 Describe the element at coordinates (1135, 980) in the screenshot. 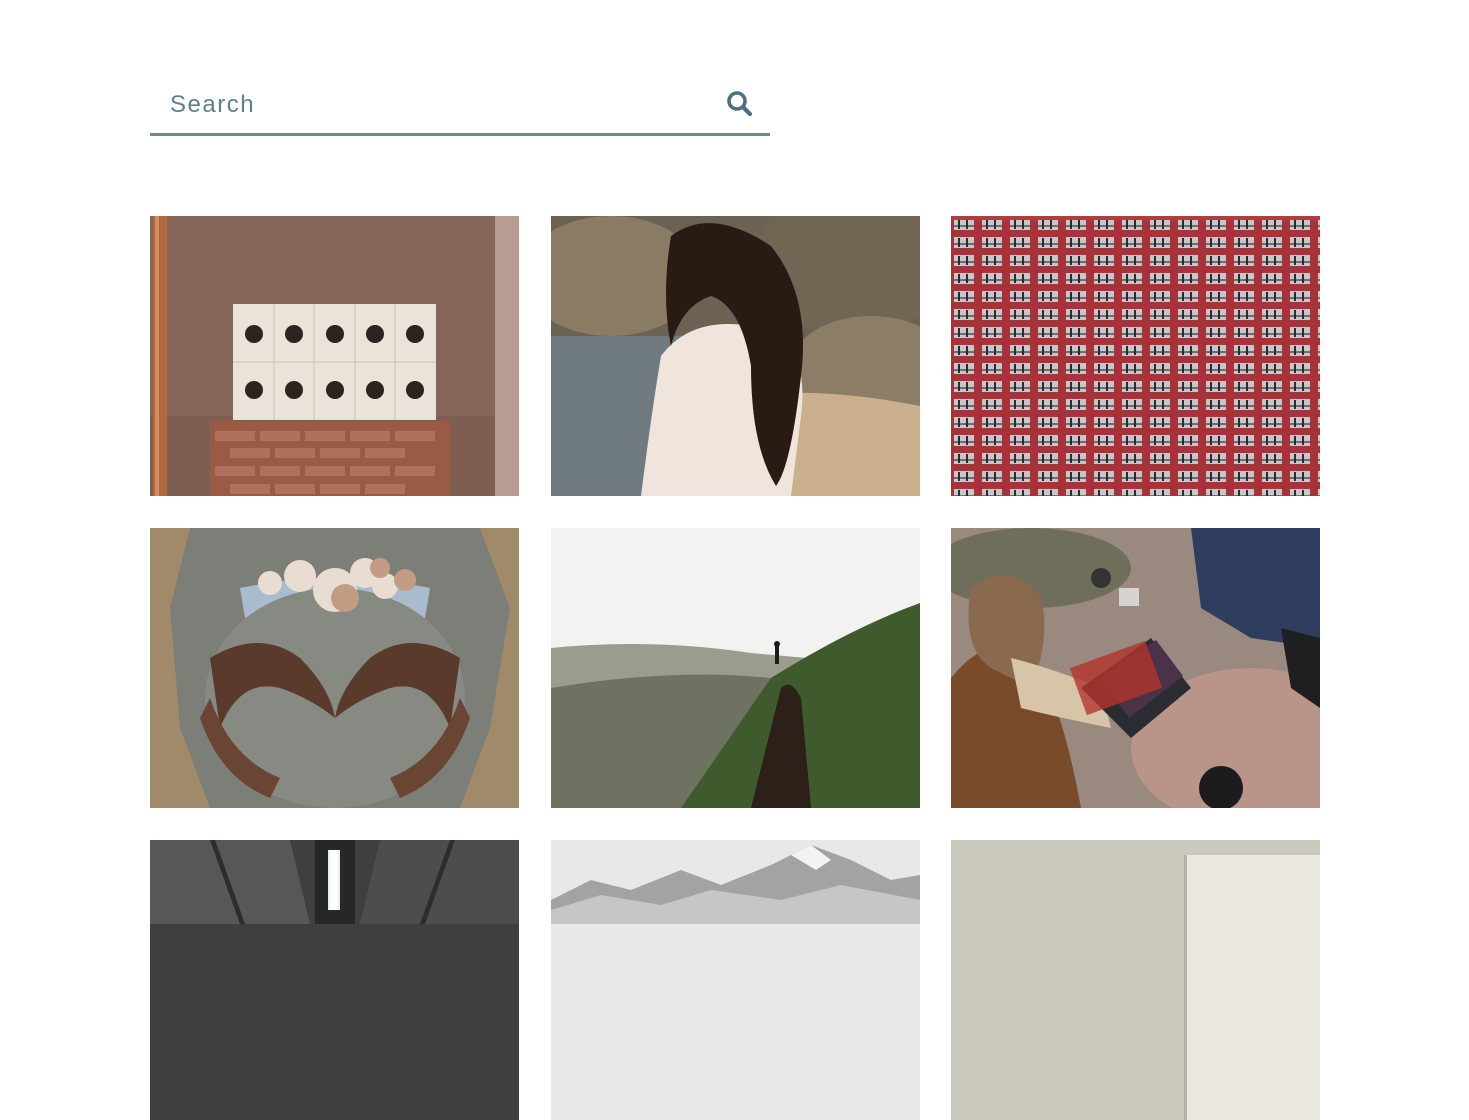

I see `photo-beige-wall` at that location.